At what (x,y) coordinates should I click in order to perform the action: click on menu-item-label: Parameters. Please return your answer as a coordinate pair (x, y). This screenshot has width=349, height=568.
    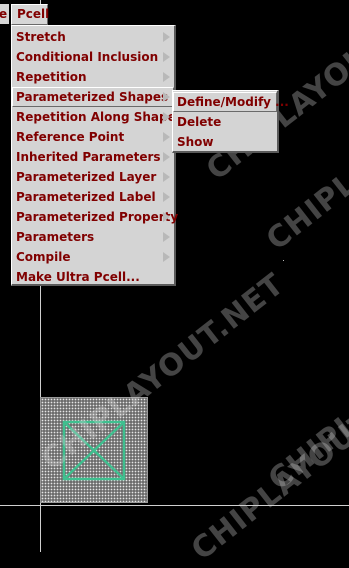
    Looking at the image, I should click on (55, 237).